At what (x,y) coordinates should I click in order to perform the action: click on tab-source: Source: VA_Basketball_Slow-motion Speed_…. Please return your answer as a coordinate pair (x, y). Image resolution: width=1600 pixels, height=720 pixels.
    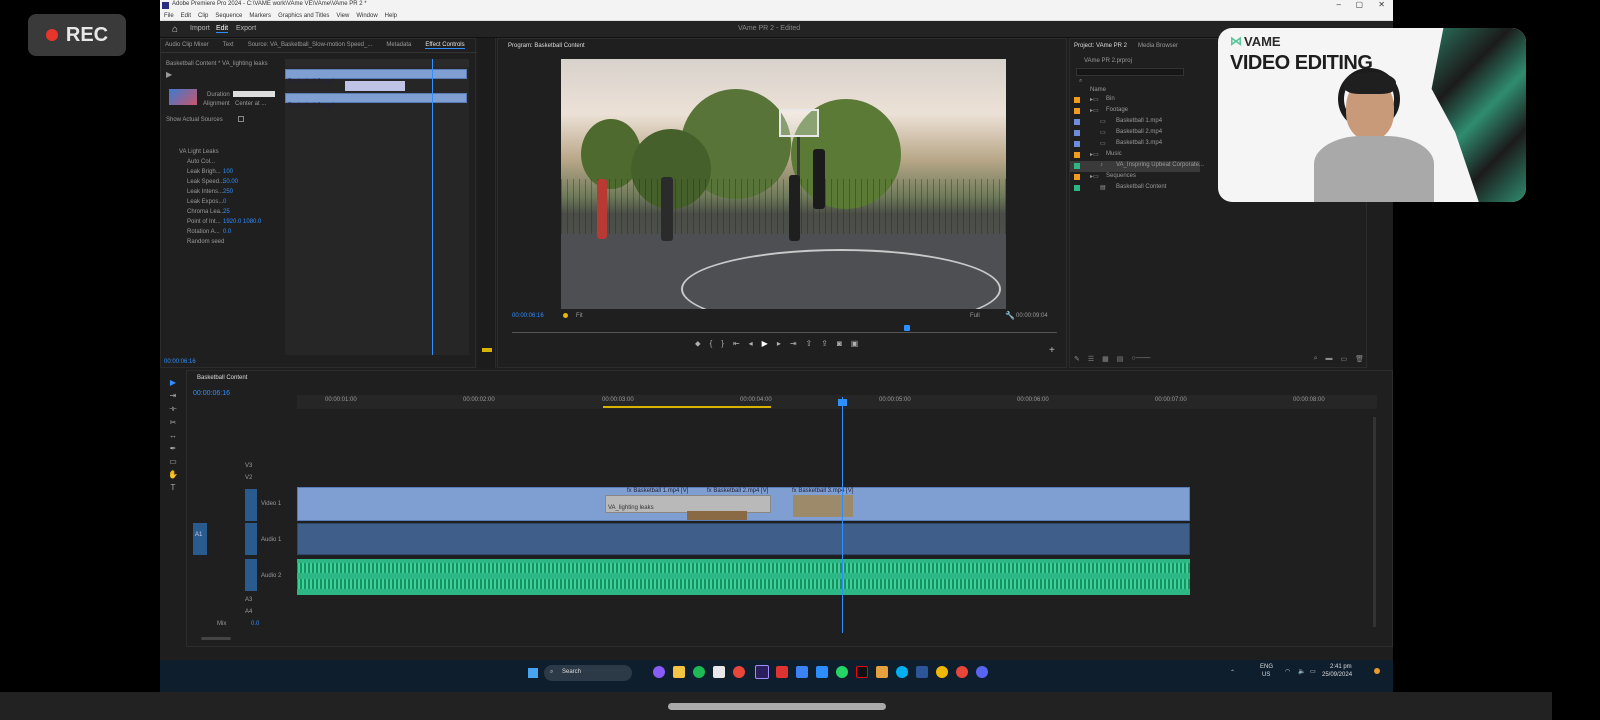
    Looking at the image, I should click on (310, 45).